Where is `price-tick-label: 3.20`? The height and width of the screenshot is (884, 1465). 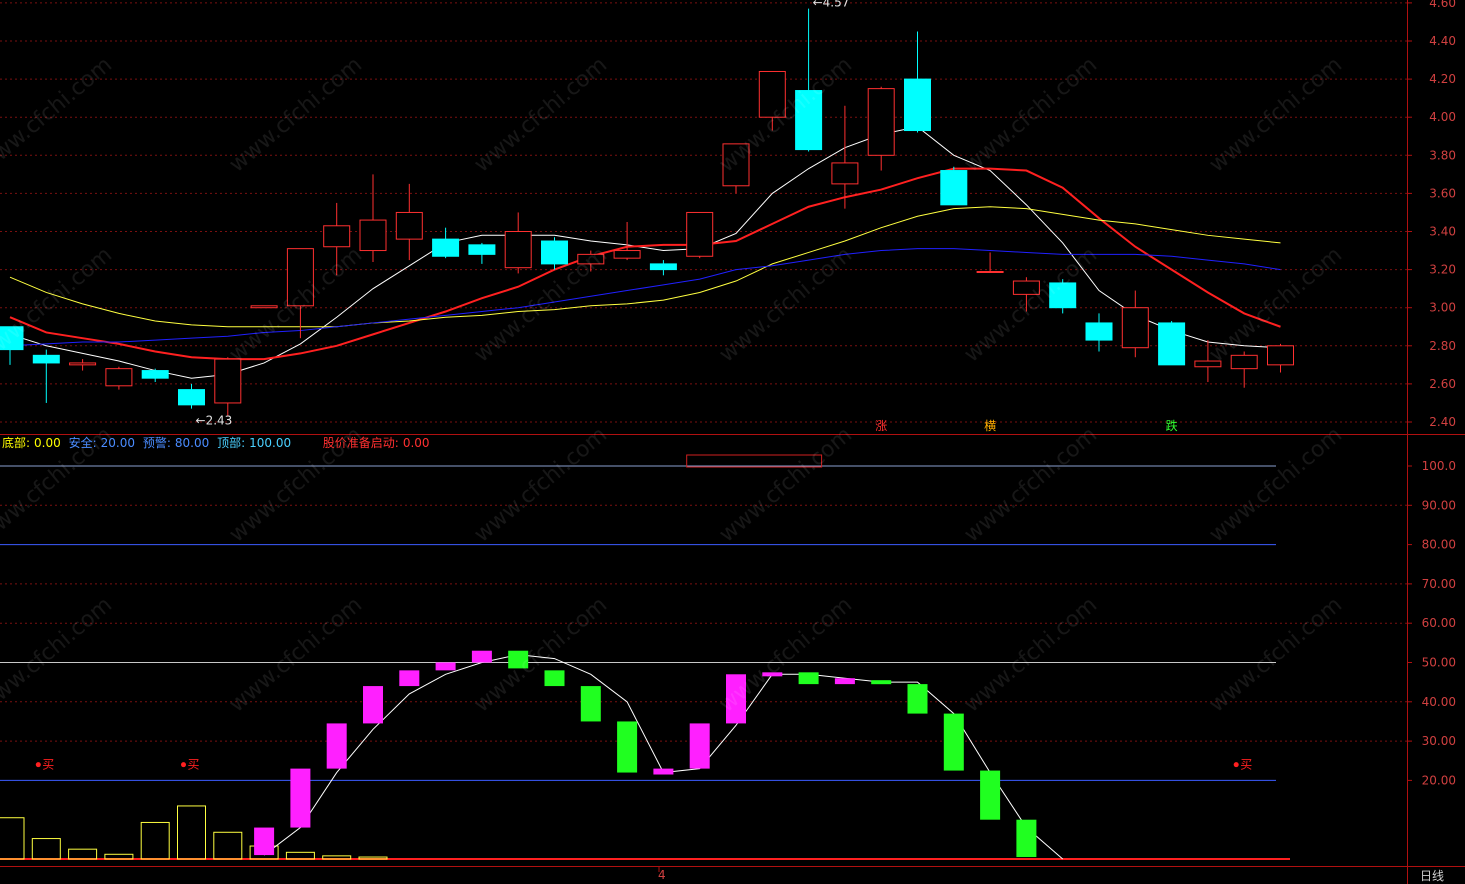 price-tick-label: 3.20 is located at coordinates (1442, 270).